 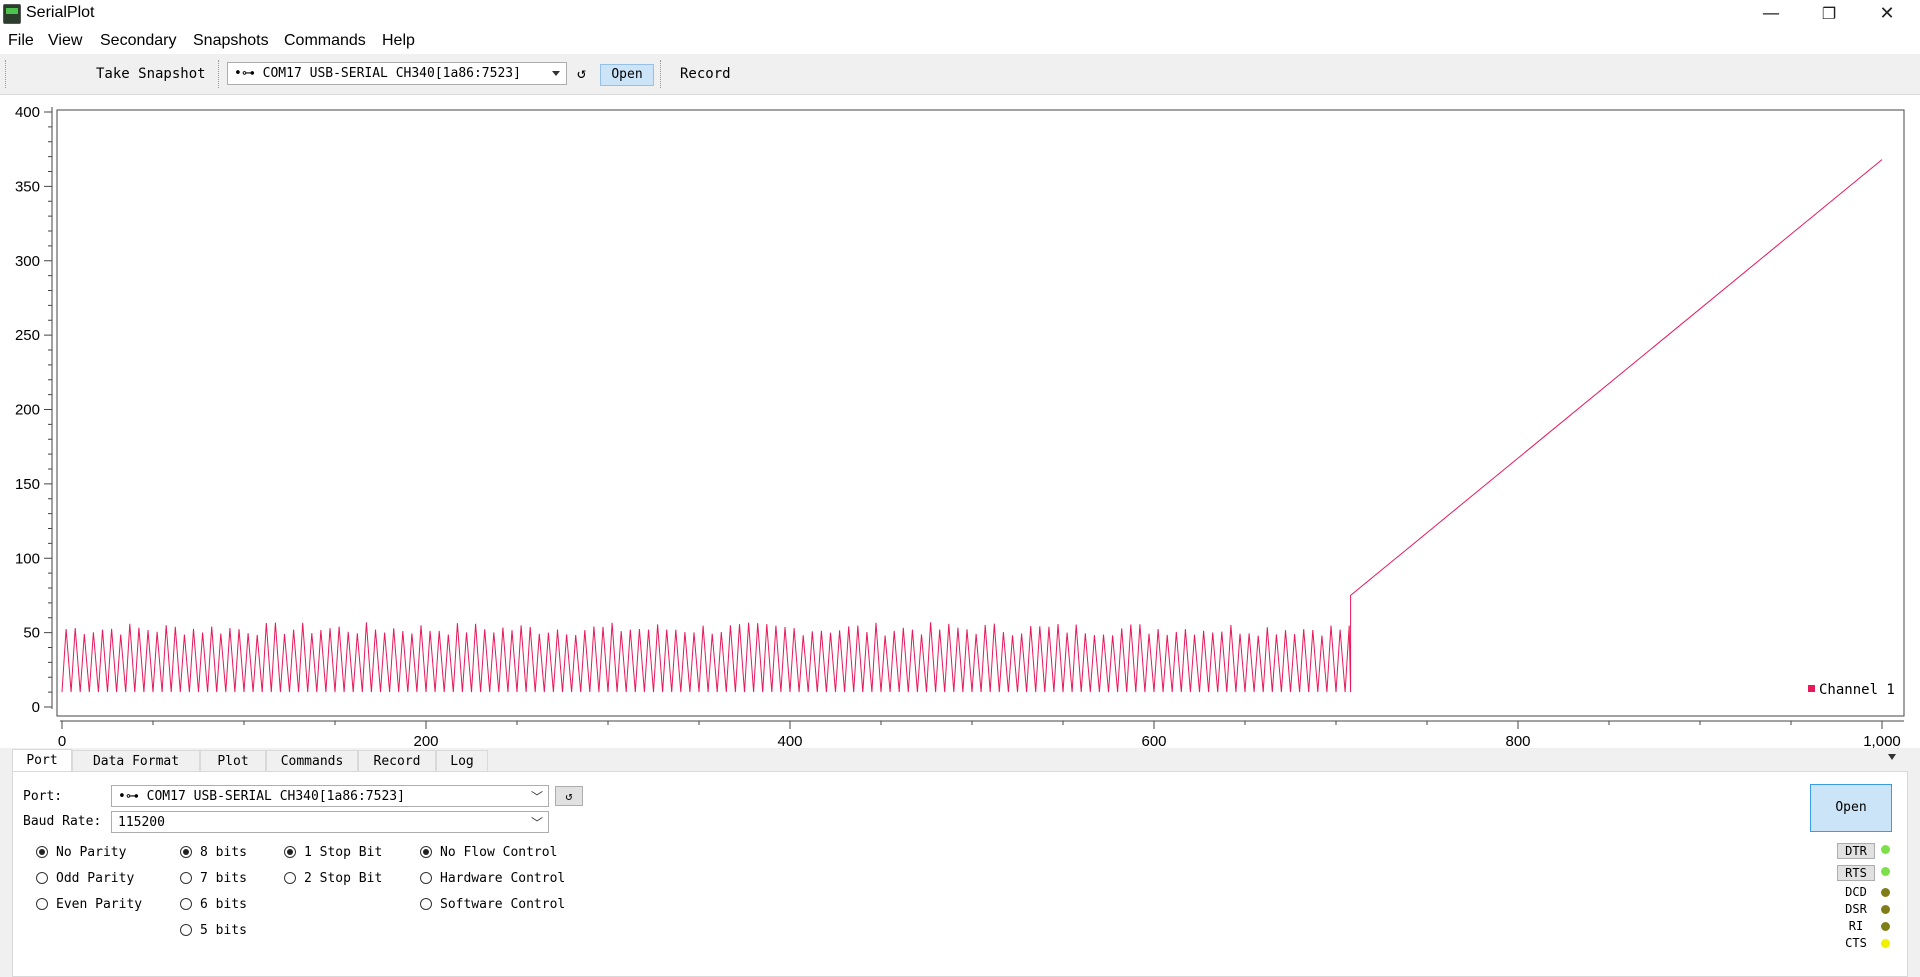 I want to click on ri-led, so click(x=1885, y=926).